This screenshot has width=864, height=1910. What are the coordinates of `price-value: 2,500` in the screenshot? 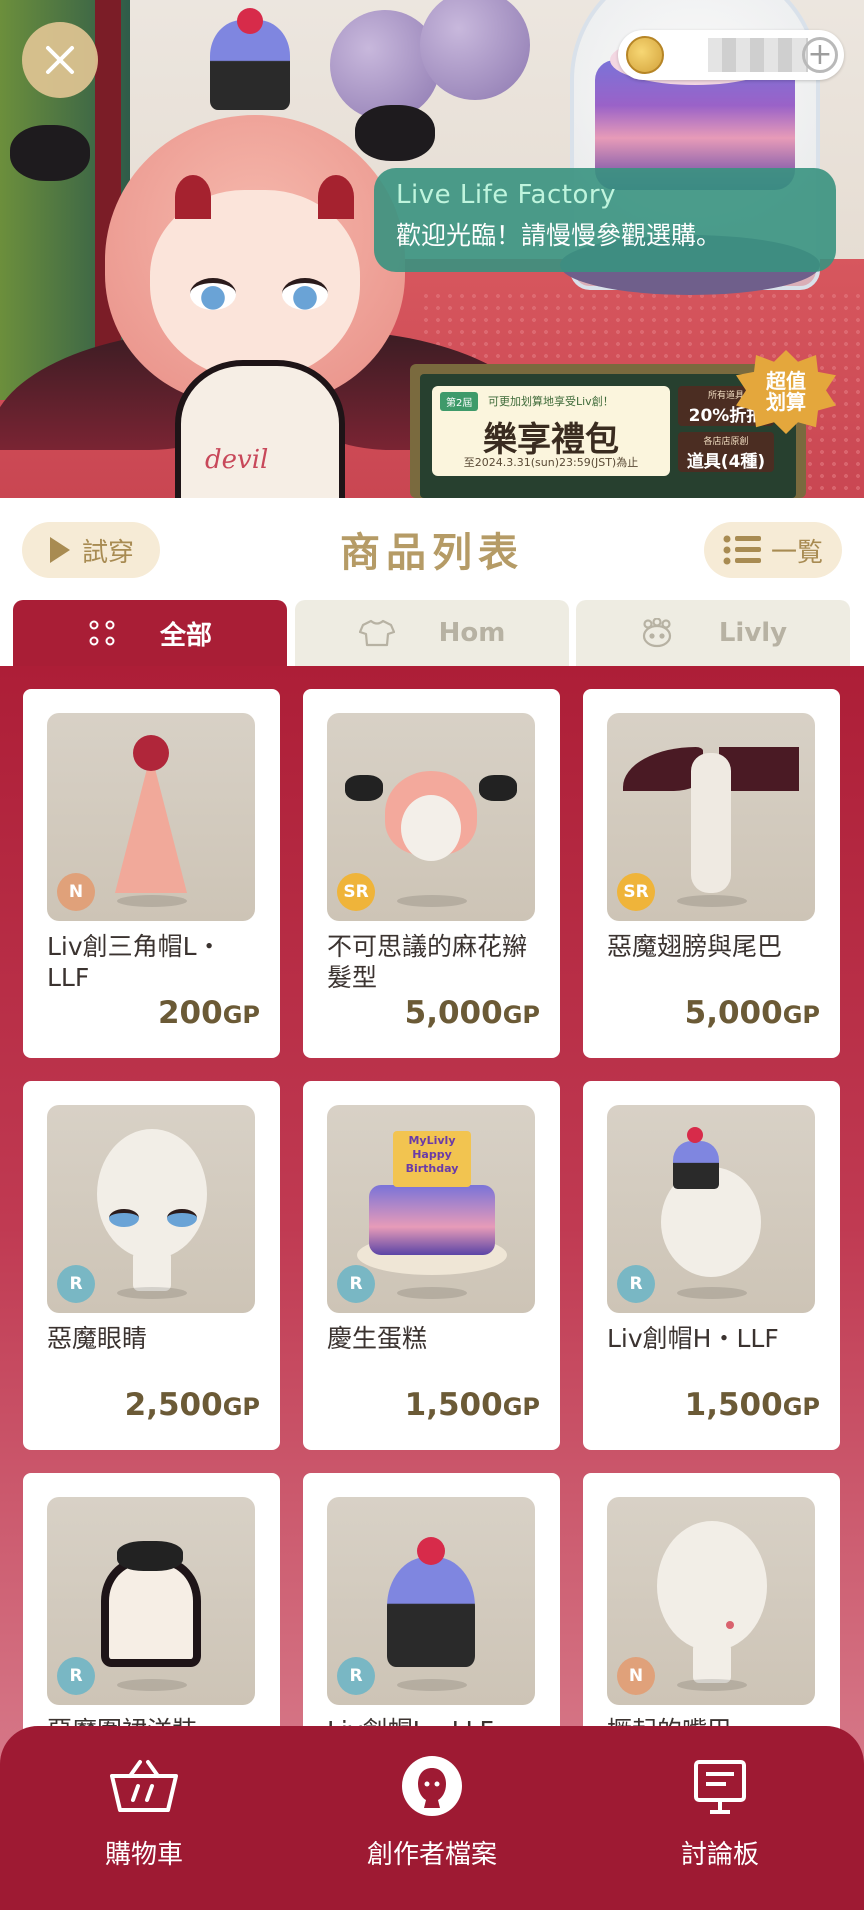 It's located at (173, 1405).